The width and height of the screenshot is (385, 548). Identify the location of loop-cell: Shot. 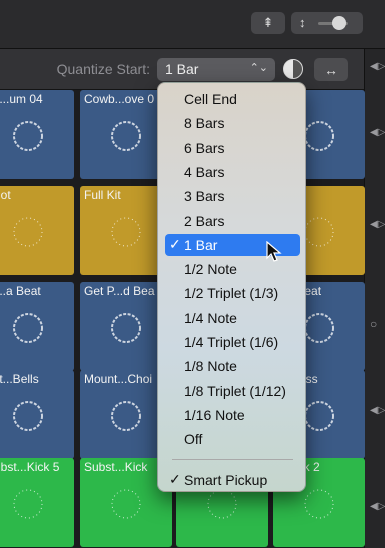
(37, 230).